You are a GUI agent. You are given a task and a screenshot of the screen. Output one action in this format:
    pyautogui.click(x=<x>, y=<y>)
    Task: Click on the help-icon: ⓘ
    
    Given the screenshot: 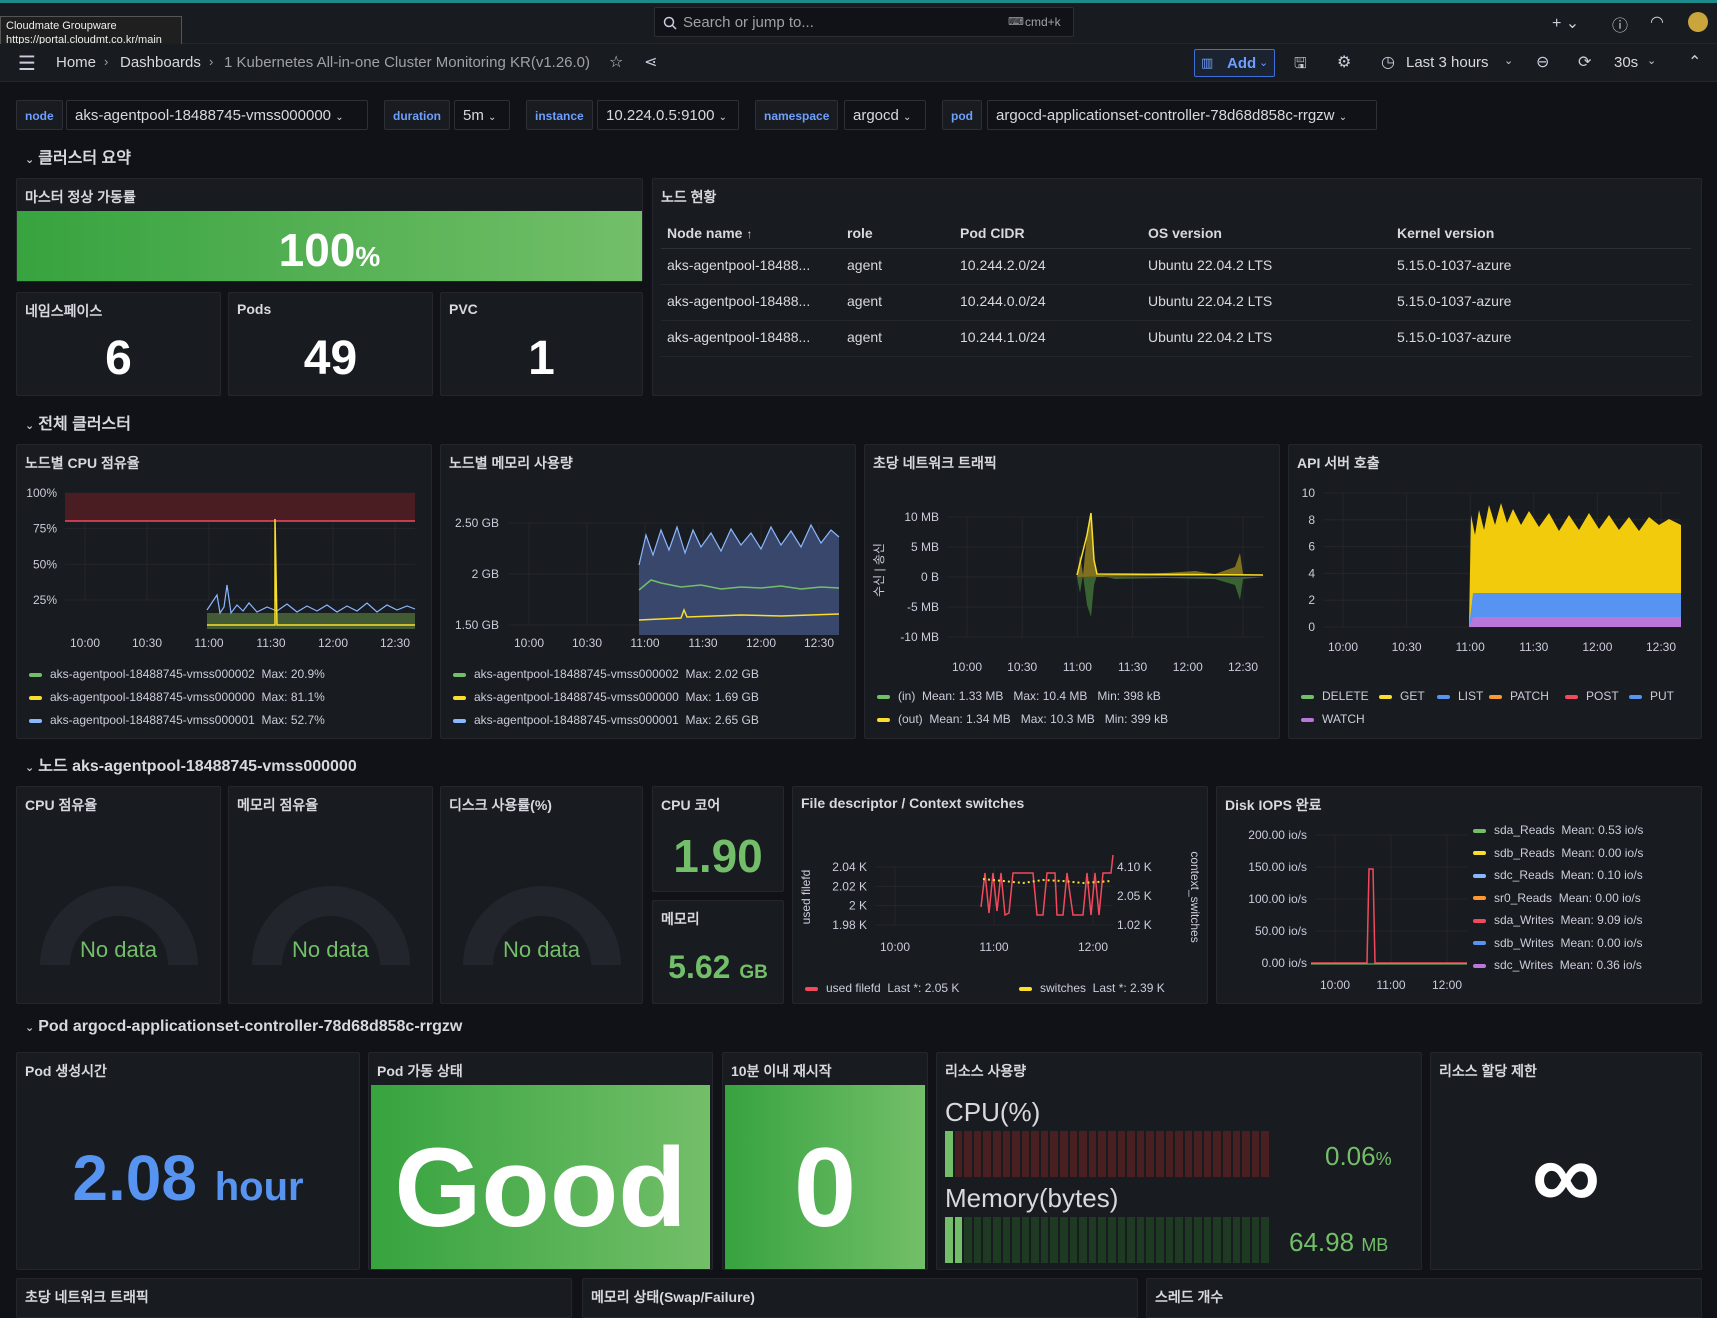 What is the action you would take?
    pyautogui.click(x=1620, y=24)
    